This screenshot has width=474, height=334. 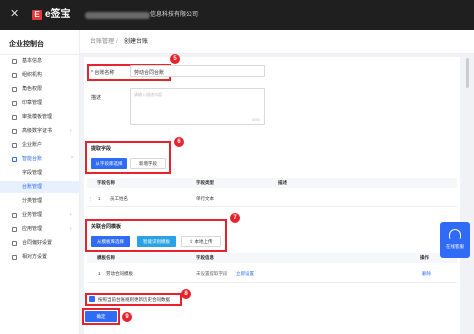 What do you see at coordinates (14, 145) in the screenshot?
I see `account-icon` at bounding box center [14, 145].